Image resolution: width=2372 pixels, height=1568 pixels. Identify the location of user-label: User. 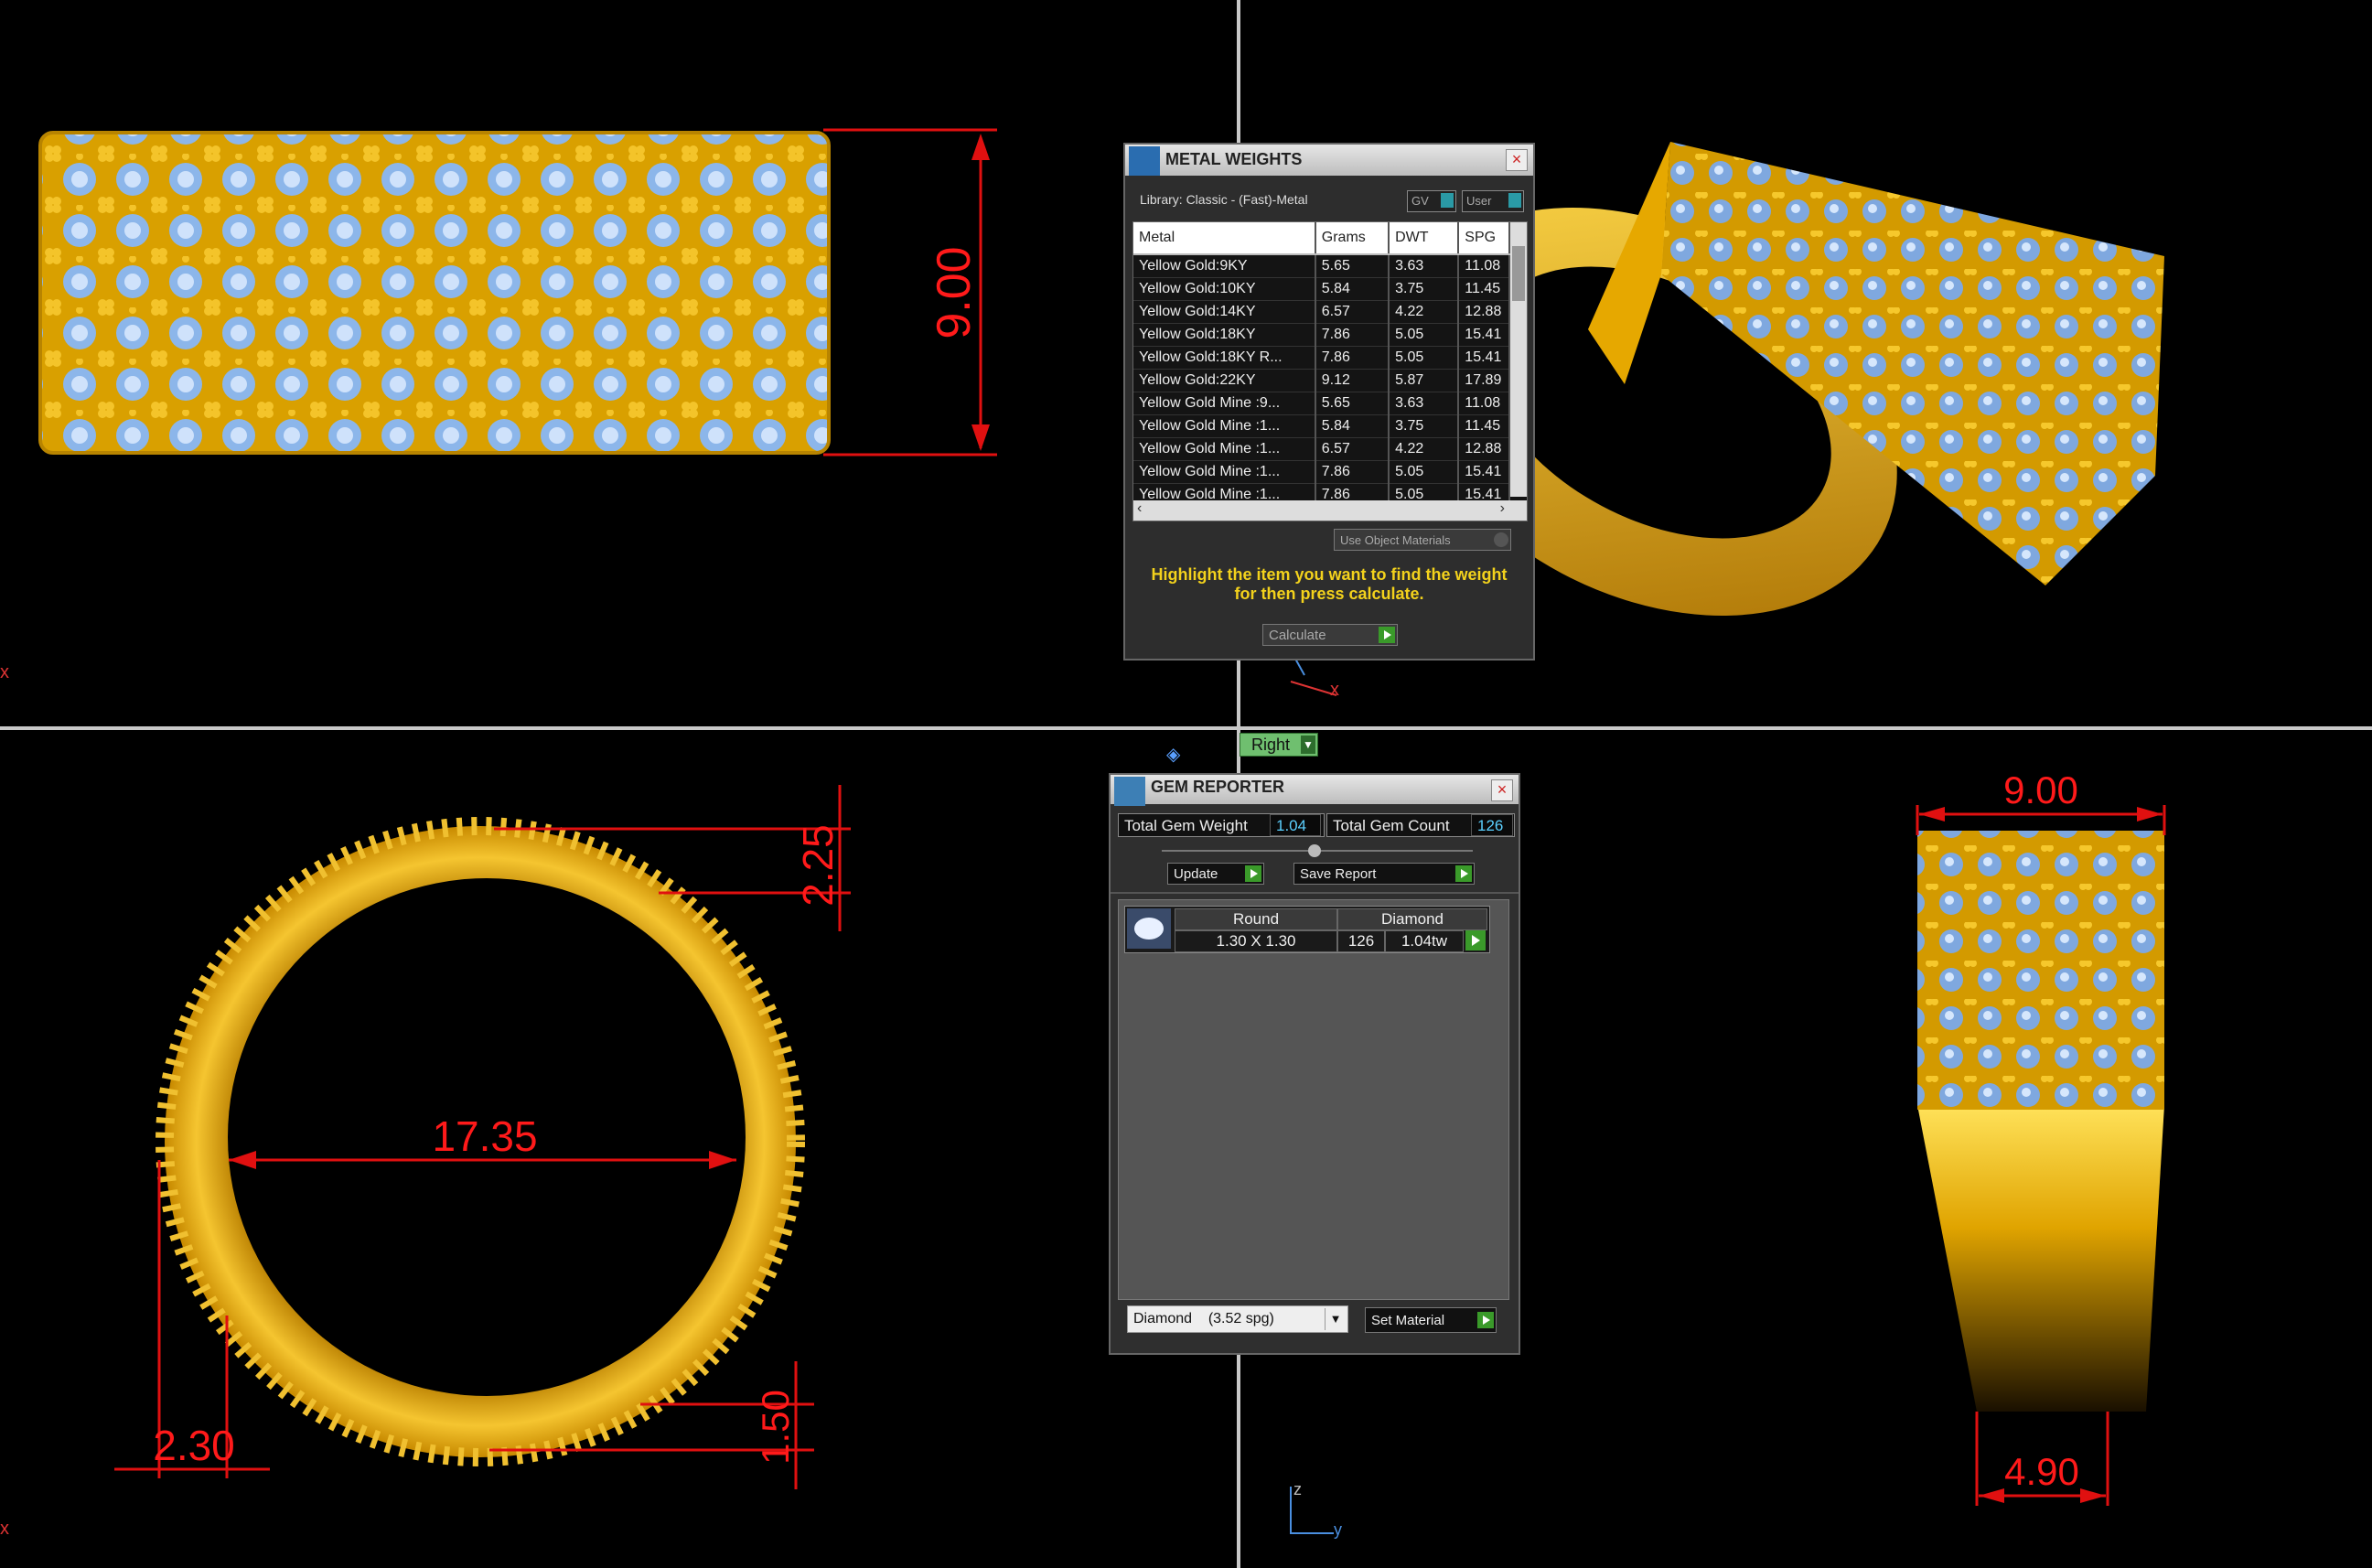
(1479, 201).